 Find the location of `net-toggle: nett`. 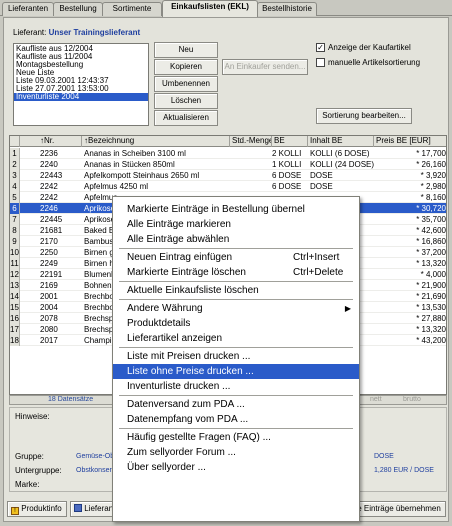

net-toggle: nett is located at coordinates (376, 399).